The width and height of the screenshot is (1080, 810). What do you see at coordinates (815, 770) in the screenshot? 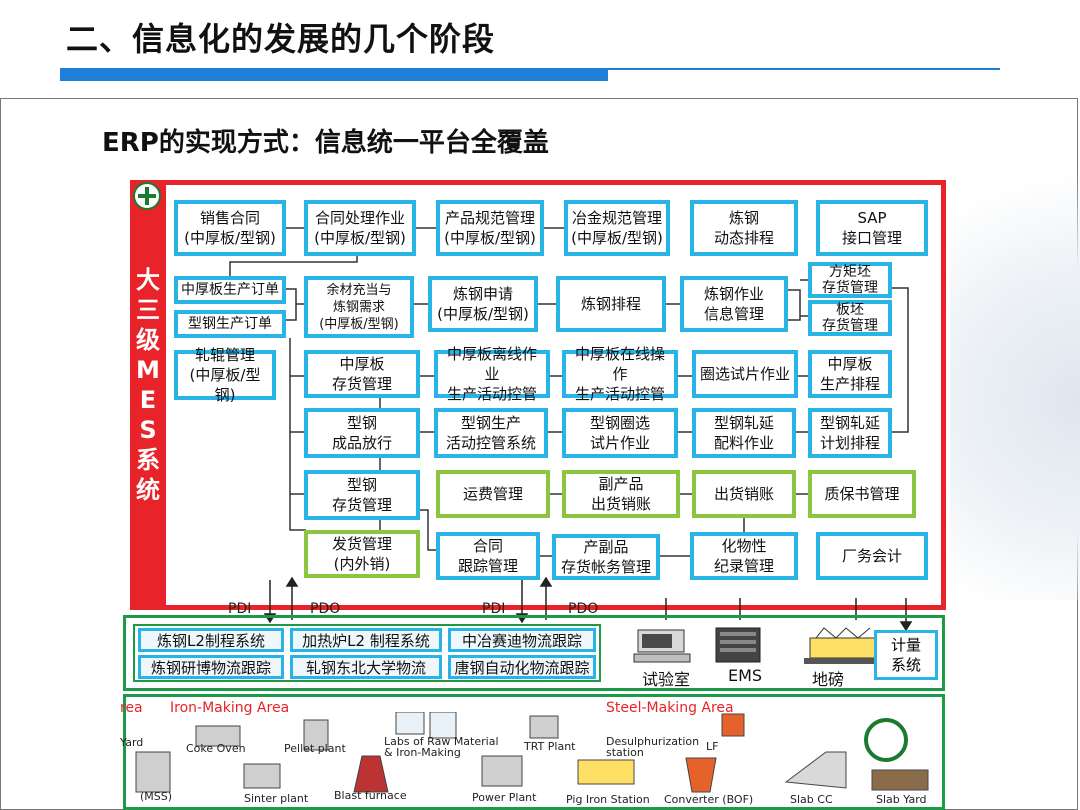
I see `slab-cc-icon` at bounding box center [815, 770].